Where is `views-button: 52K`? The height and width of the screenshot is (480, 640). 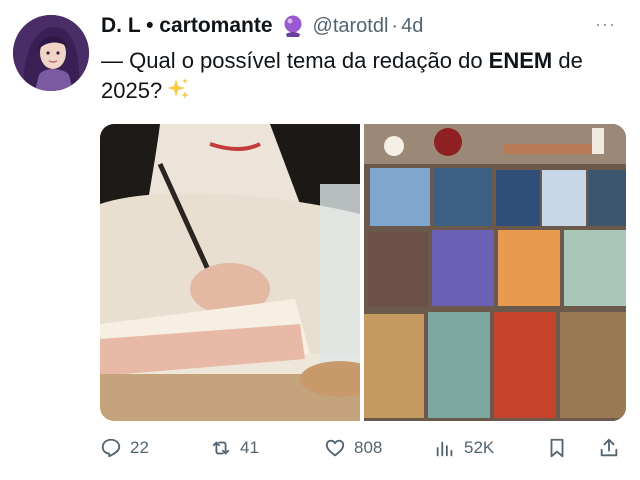
views-button: 52K is located at coordinates (464, 448).